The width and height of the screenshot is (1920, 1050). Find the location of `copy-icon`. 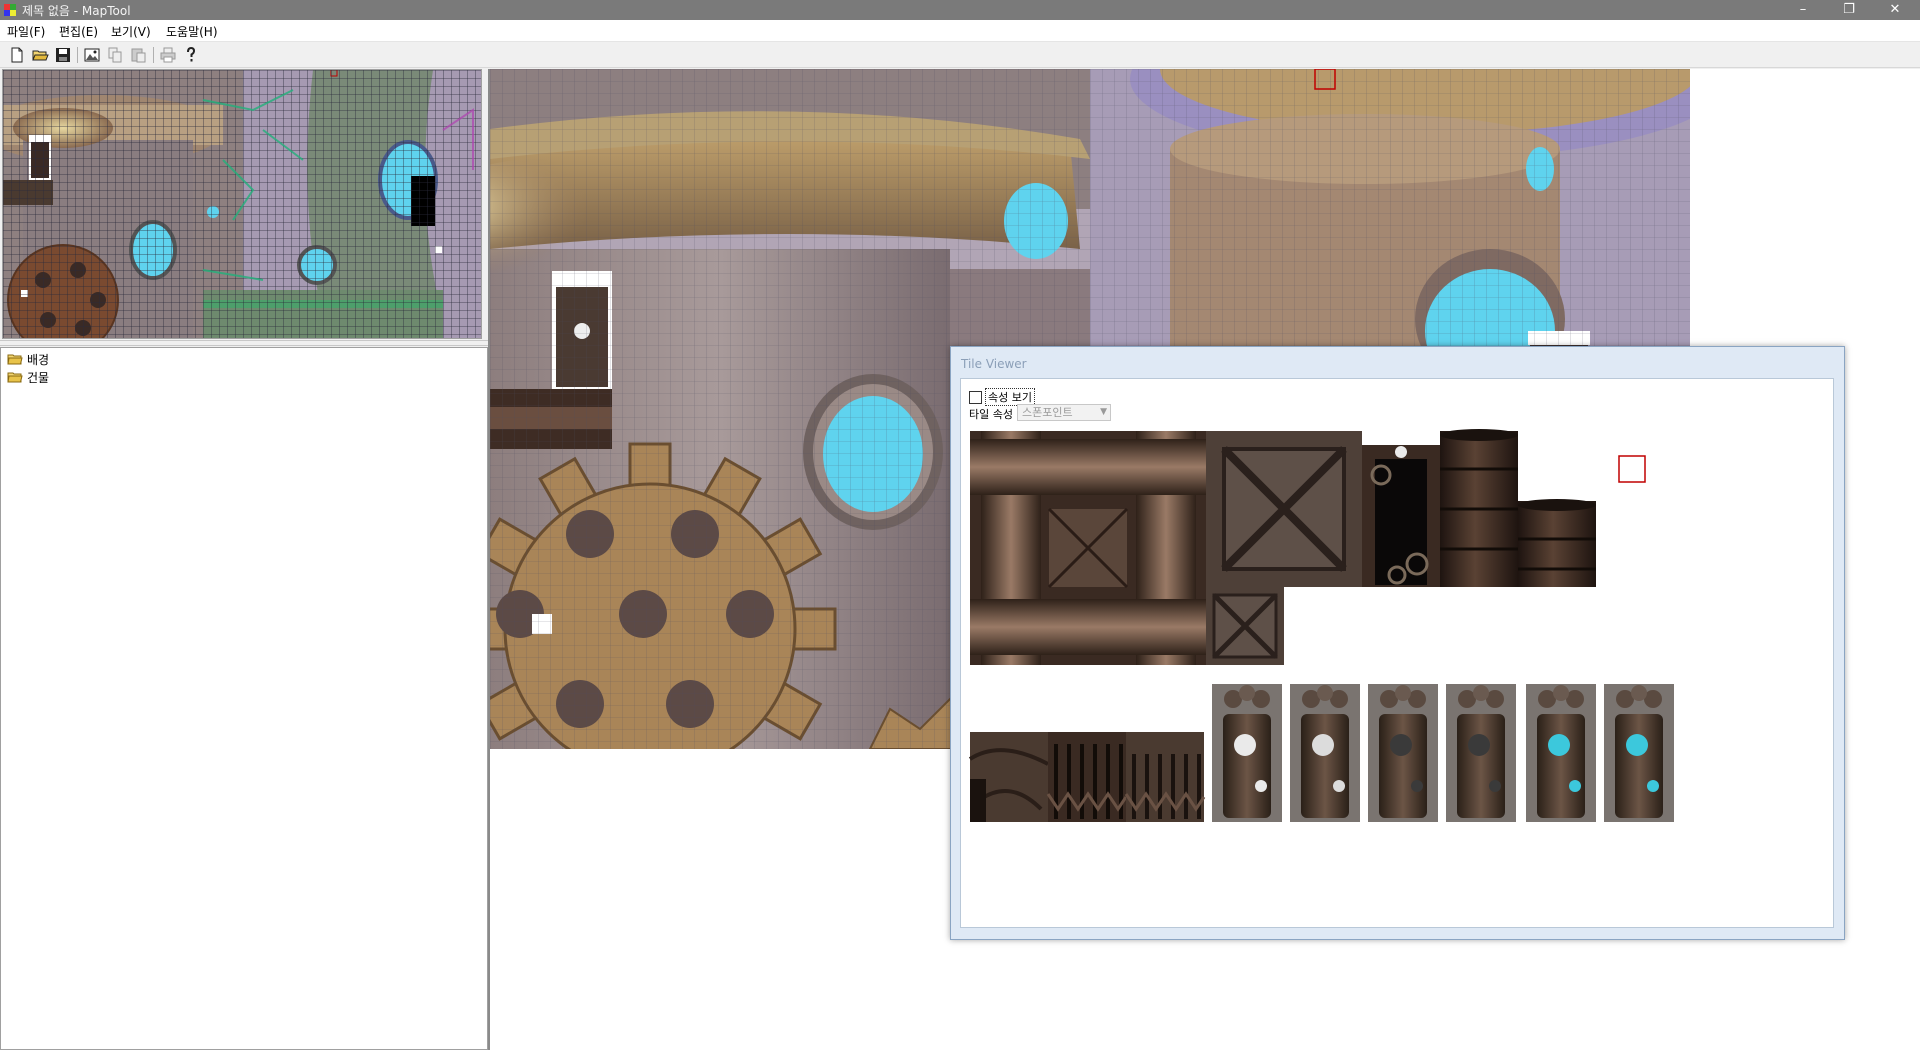

copy-icon is located at coordinates (115, 55).